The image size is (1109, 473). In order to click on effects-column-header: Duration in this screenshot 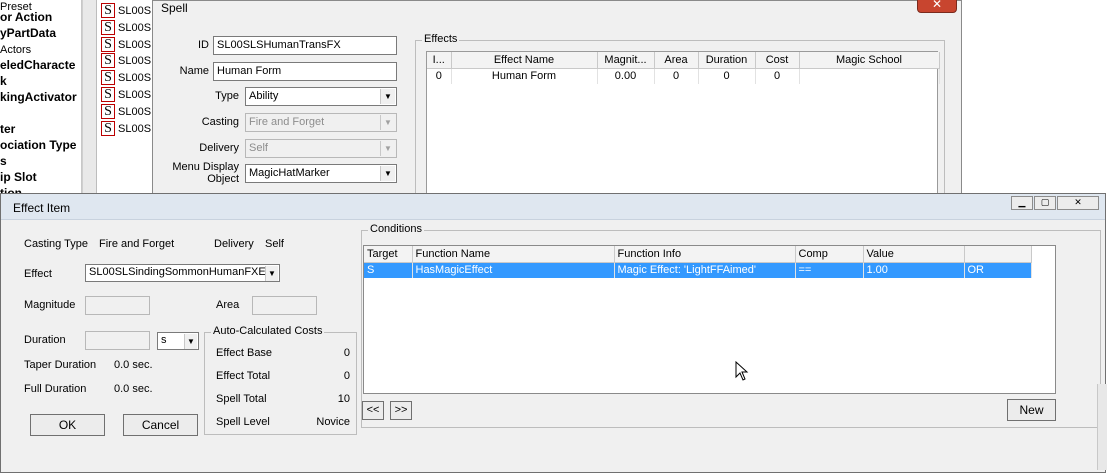, I will do `click(727, 60)`.